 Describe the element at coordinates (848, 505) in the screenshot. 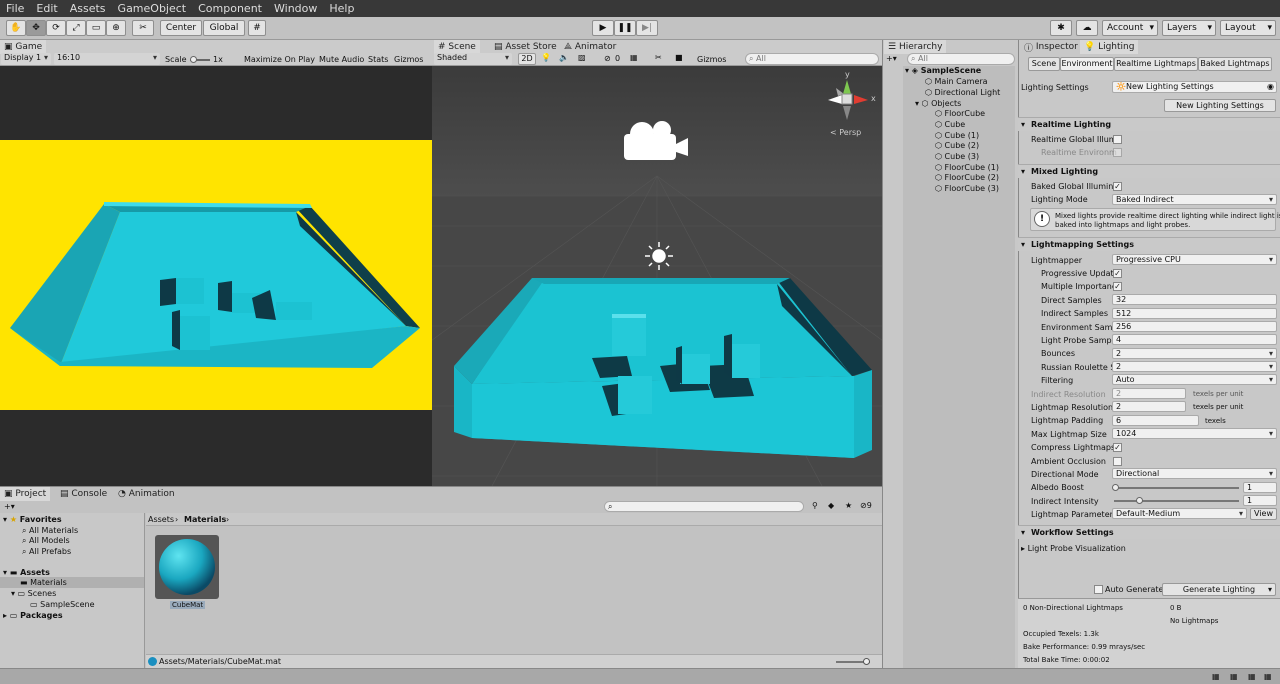

I see `favorite-star-icon: ★` at that location.